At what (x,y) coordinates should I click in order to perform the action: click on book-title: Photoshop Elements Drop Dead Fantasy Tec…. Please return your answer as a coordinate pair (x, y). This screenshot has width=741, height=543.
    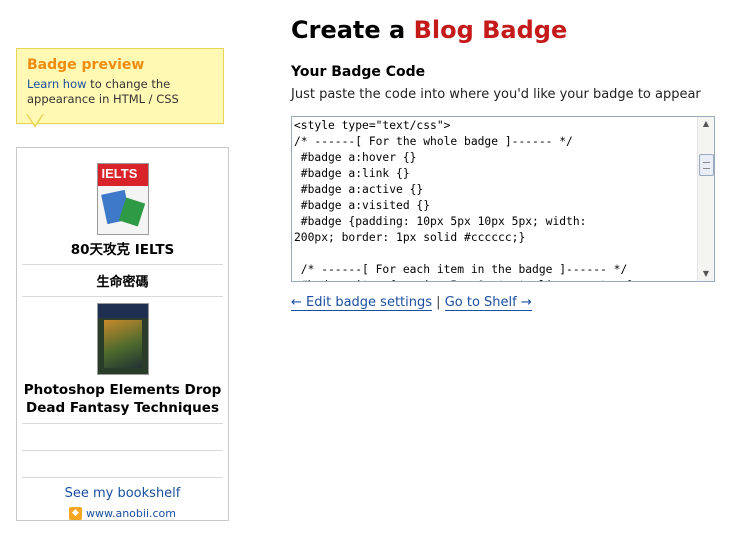
    Looking at the image, I should click on (122, 399).